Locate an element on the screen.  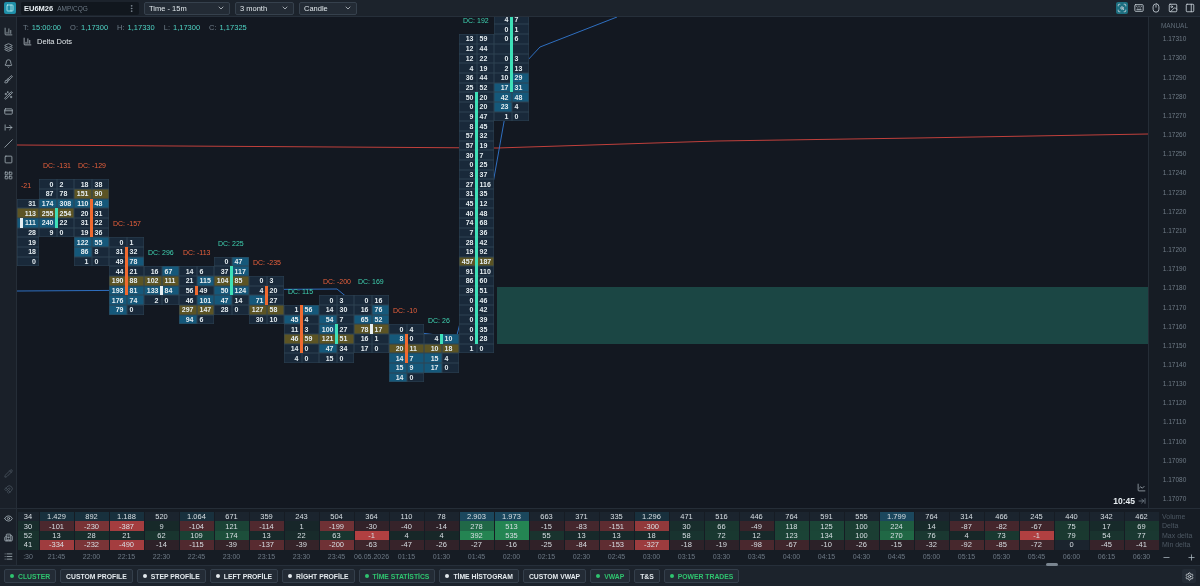
list-icon is located at coordinates (8, 556).